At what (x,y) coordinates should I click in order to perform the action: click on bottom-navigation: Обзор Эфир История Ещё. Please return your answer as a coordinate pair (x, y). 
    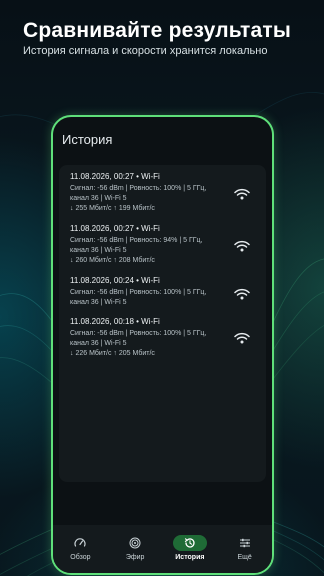
    Looking at the image, I should click on (162, 549).